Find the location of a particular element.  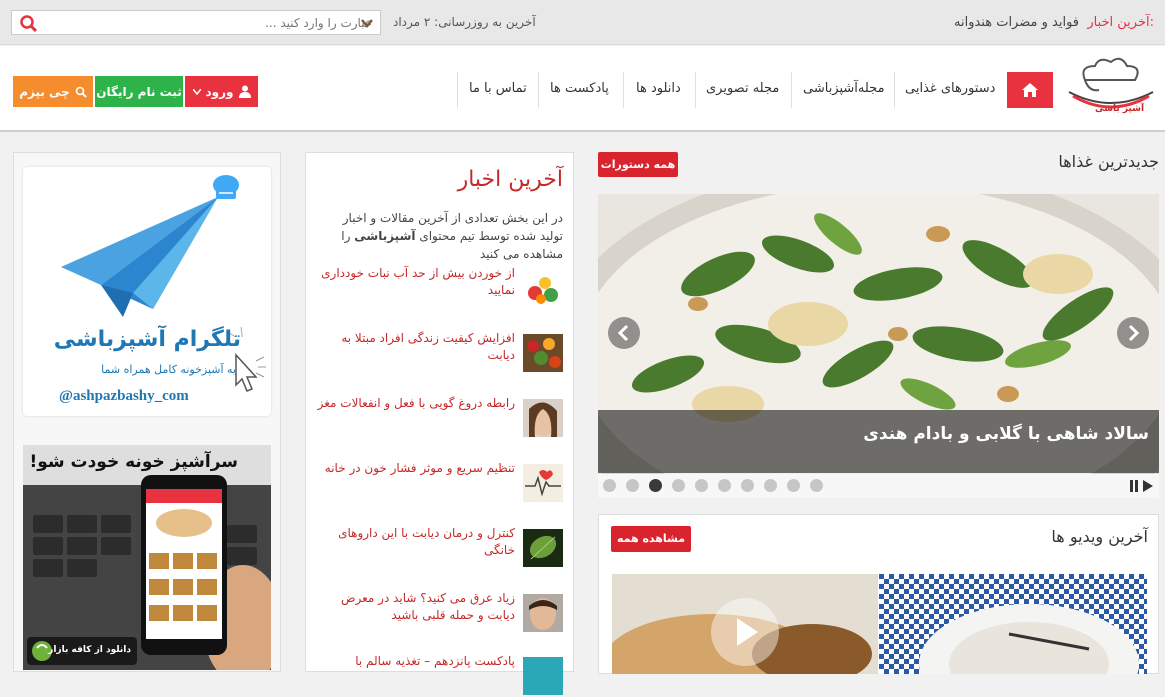

what-to-cook-button: چی بپزم is located at coordinates (53, 91).